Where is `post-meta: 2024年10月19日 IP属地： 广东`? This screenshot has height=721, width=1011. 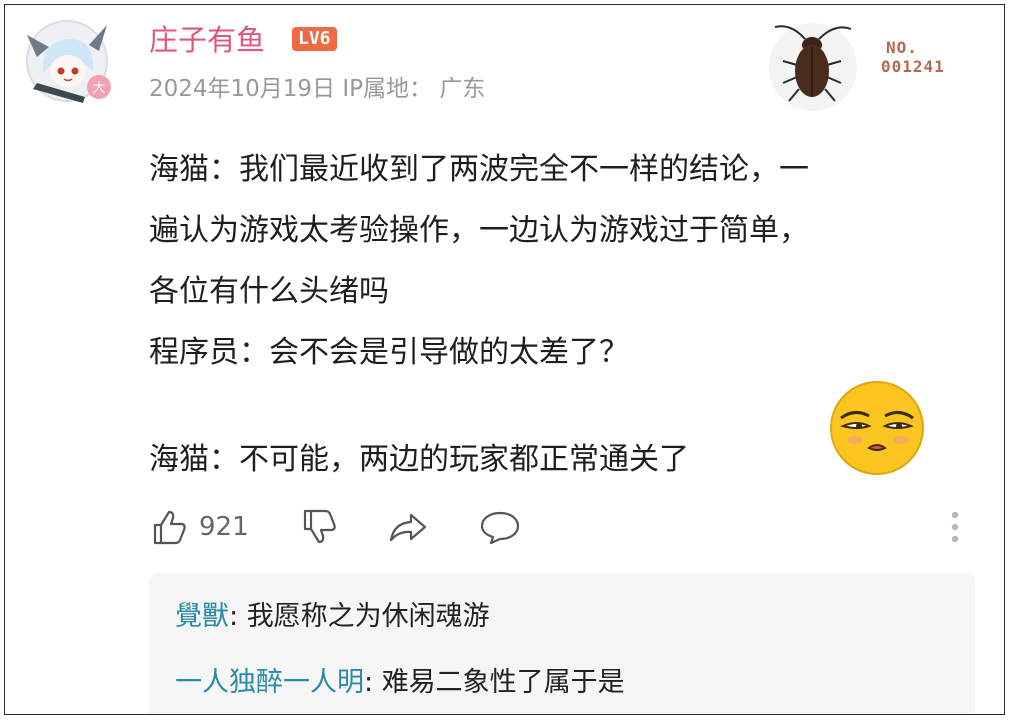
post-meta: 2024年10月19日 IP属地： 广东 is located at coordinates (317, 89).